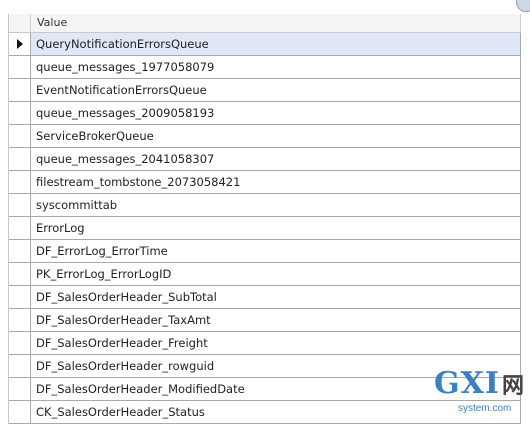  I want to click on column-header-value: Value, so click(276, 23).